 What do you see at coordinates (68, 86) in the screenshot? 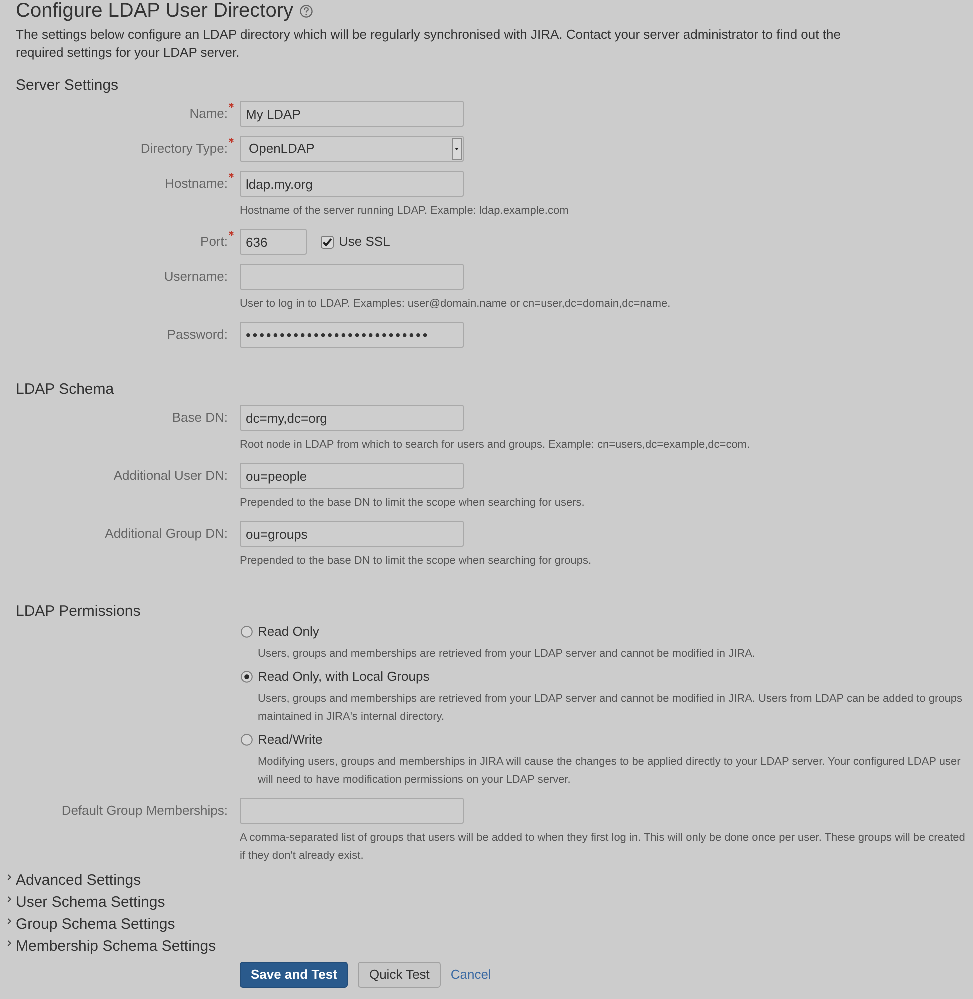
I see `section-heading: Server Settings` at bounding box center [68, 86].